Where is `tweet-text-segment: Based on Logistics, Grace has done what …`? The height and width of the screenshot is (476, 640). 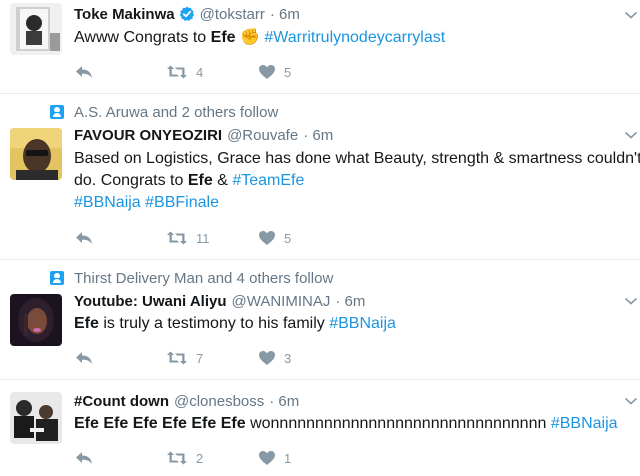
tweet-text-segment: Based on Logistics, Grace has done what … is located at coordinates (357, 158).